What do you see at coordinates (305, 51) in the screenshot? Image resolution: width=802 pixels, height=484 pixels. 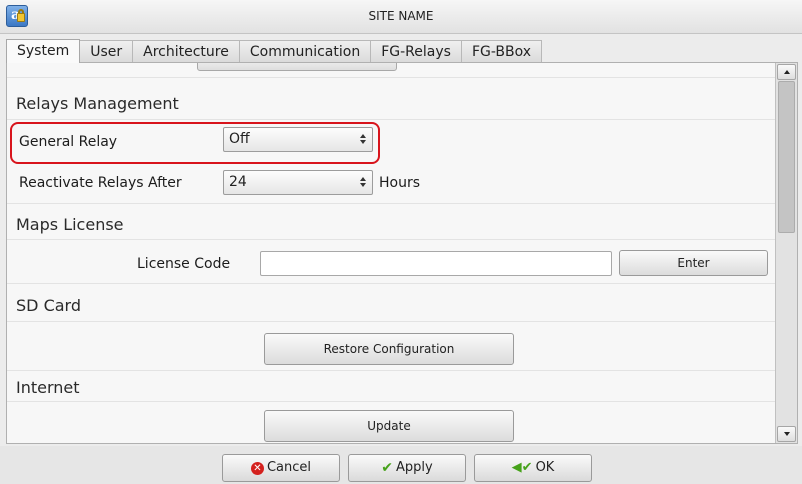 I see `tab-communication: Communication` at bounding box center [305, 51].